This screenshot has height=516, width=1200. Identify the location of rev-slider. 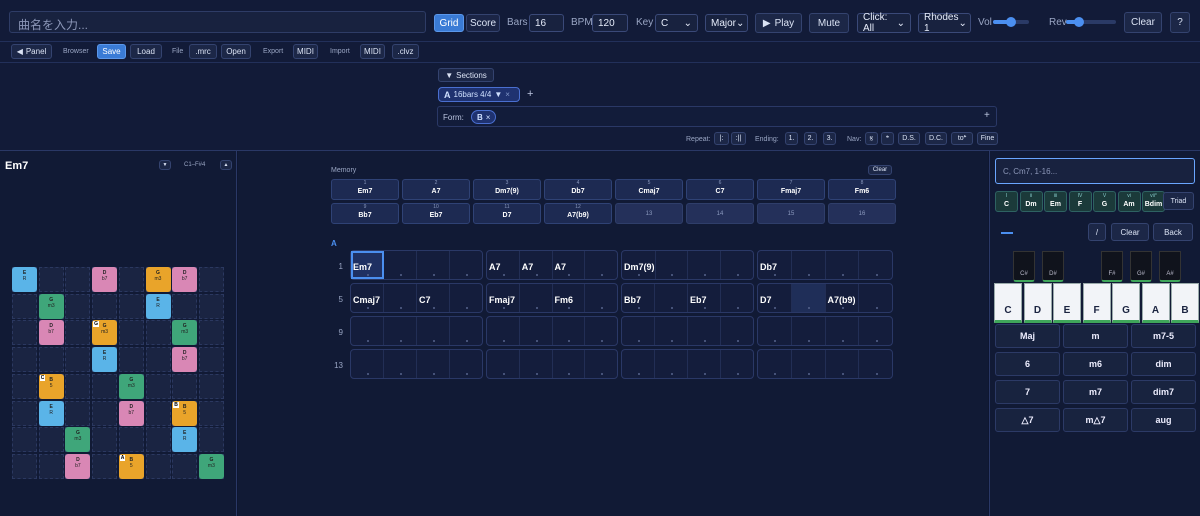
(1091, 22).